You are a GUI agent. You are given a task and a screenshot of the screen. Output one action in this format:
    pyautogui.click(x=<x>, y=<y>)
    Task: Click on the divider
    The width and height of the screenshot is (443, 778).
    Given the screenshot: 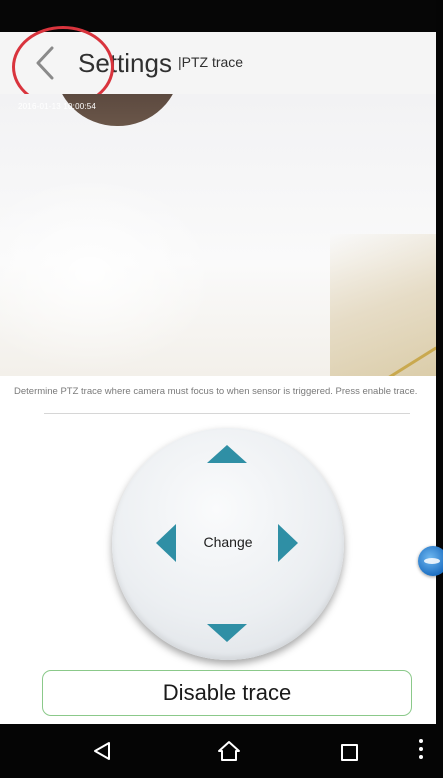 What is the action you would take?
    pyautogui.click(x=227, y=413)
    